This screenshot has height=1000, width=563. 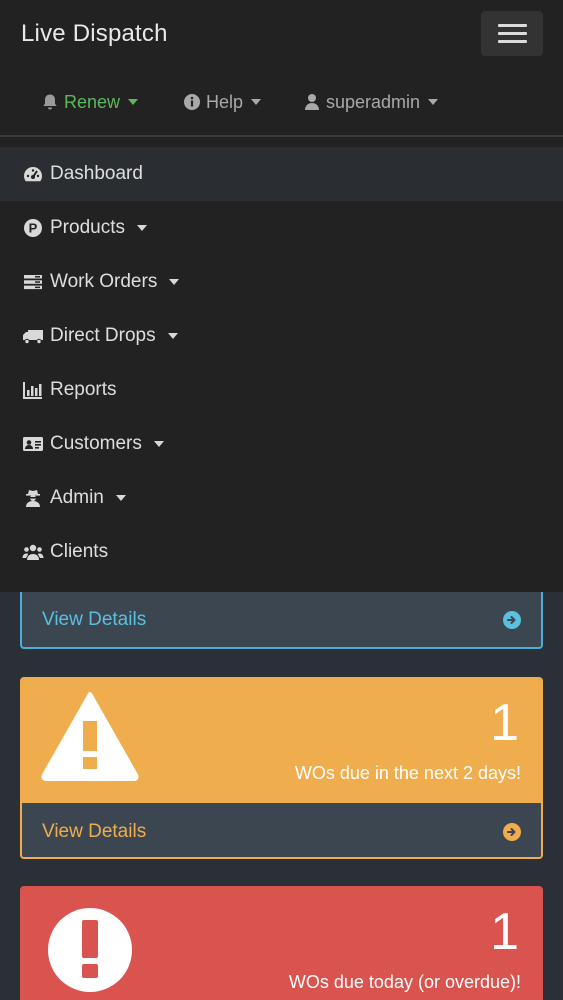 I want to click on user-label: superadmin, so click(x=373, y=101).